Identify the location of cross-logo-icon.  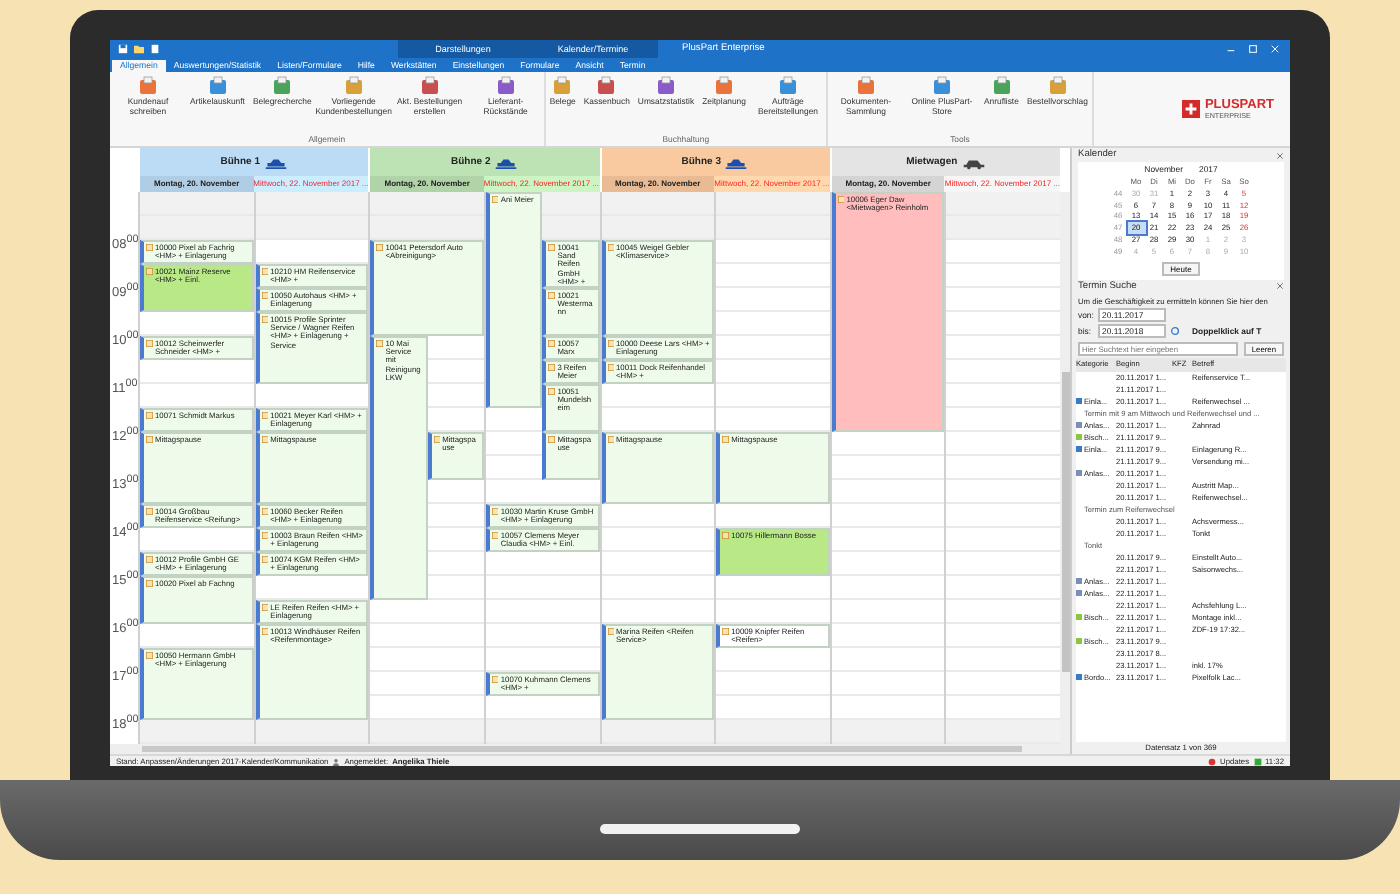
(1191, 109).